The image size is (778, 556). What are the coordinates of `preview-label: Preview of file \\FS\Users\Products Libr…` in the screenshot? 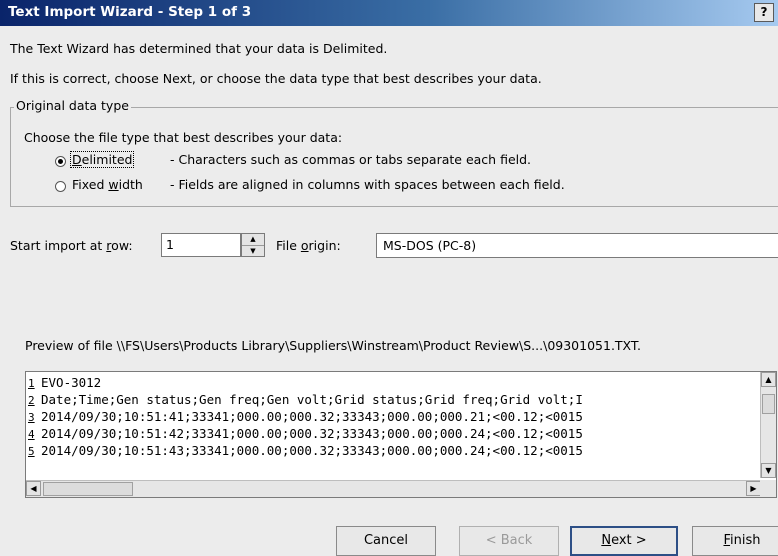 It's located at (333, 345).